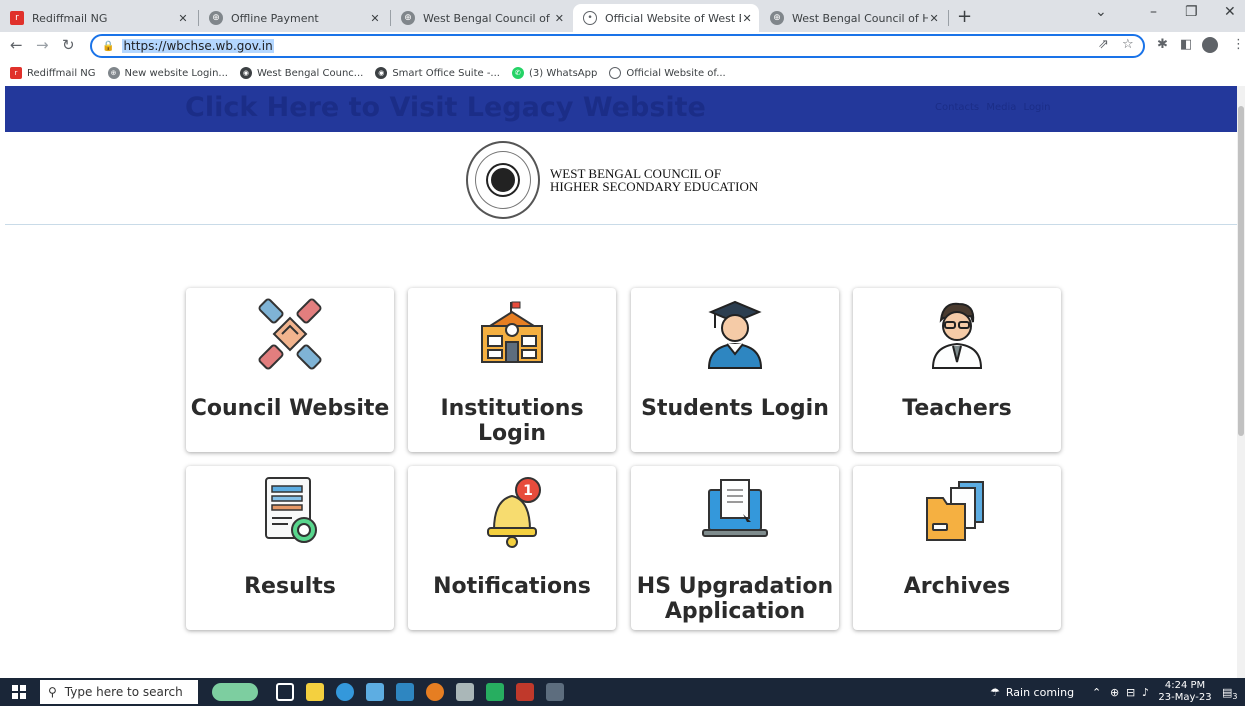 The image size is (1245, 706). Describe the element at coordinates (290, 586) in the screenshot. I see `card-label: Results` at that location.